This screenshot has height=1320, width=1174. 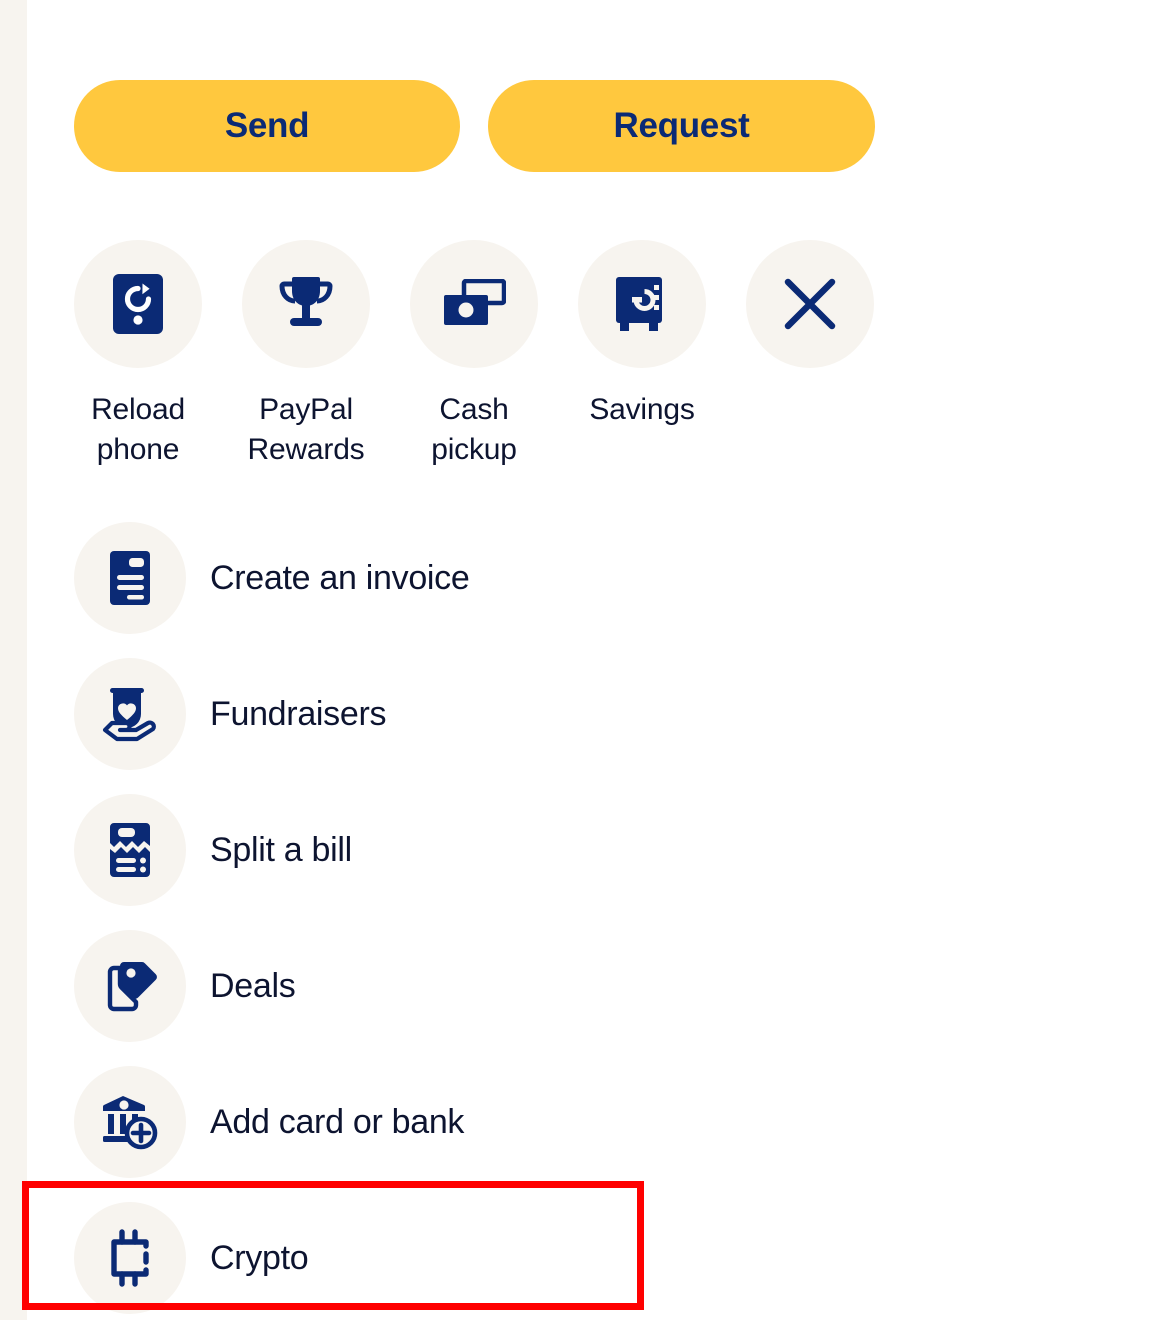 What do you see at coordinates (474, 126) in the screenshot?
I see `primary-actions-row: Send Request` at bounding box center [474, 126].